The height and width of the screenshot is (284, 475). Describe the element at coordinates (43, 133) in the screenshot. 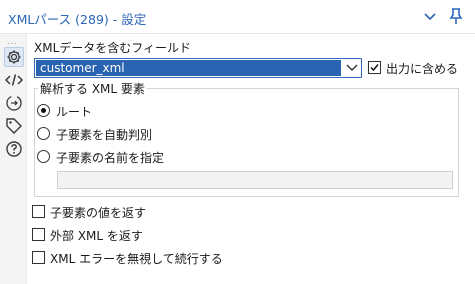

I see `radio-auto-detect-child` at that location.